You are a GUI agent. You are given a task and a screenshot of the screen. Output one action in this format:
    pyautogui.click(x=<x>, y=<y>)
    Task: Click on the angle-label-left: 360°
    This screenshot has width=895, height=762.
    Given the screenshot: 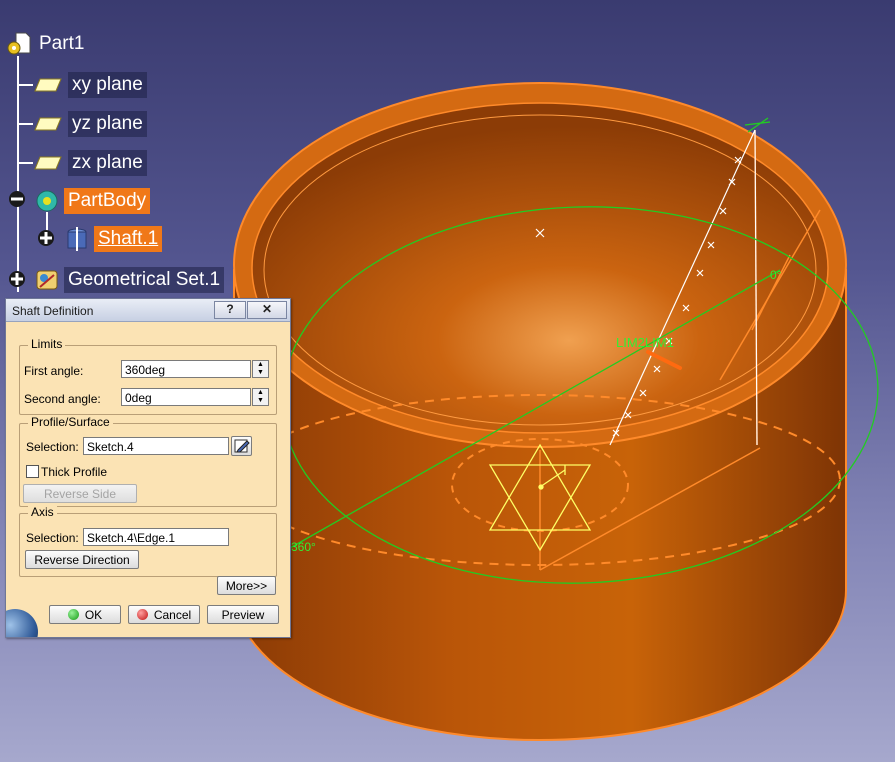 What is the action you would take?
    pyautogui.click(x=303, y=547)
    